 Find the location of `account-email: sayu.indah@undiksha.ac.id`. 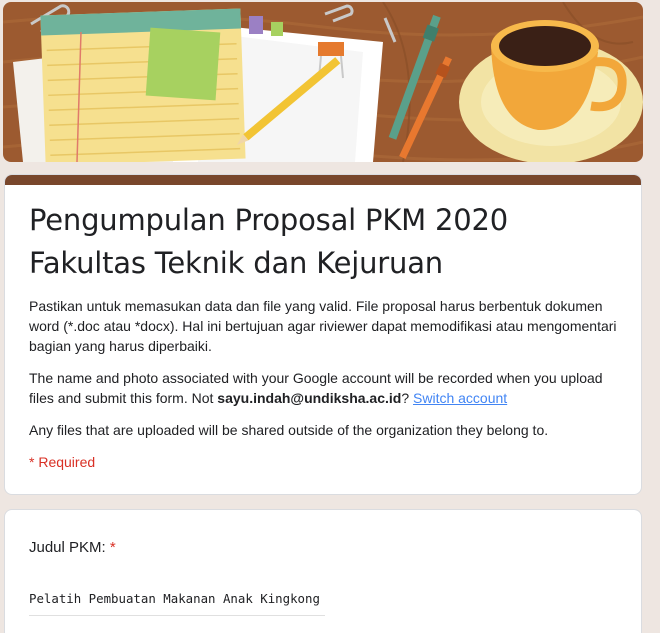

account-email: sayu.indah@undiksha.ac.id is located at coordinates (309, 398).